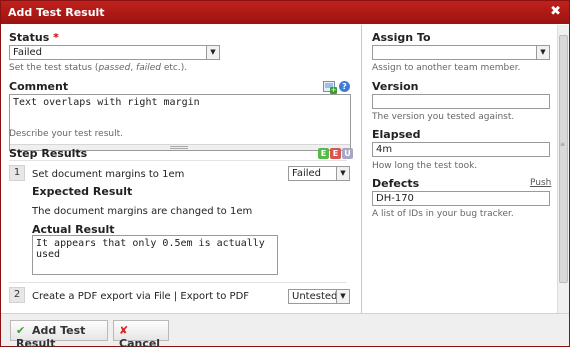  What do you see at coordinates (307, 173) in the screenshot?
I see `step-status-value: Failed` at bounding box center [307, 173].